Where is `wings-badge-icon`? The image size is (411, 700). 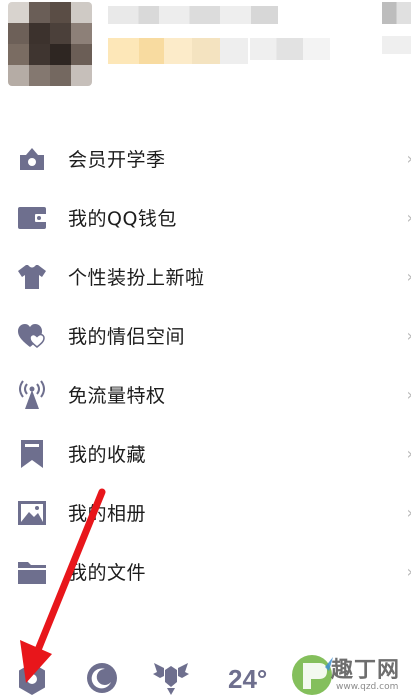
wings-badge-icon is located at coordinates (171, 680).